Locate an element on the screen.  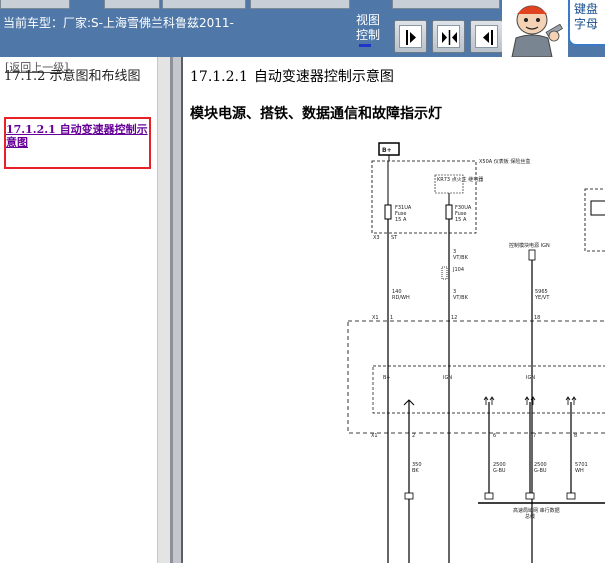
lower-connector: X1 is located at coordinates (374, 436).